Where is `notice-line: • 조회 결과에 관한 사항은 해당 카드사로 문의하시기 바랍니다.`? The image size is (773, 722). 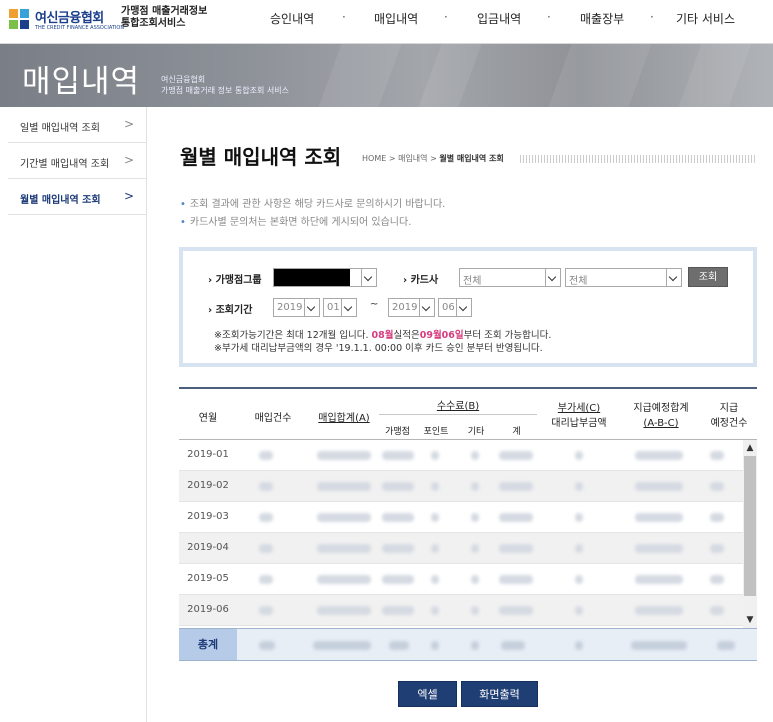 notice-line: • 조회 결과에 관한 사항은 해당 카드사로 문의하시기 바랍니다. is located at coordinates (312, 202).